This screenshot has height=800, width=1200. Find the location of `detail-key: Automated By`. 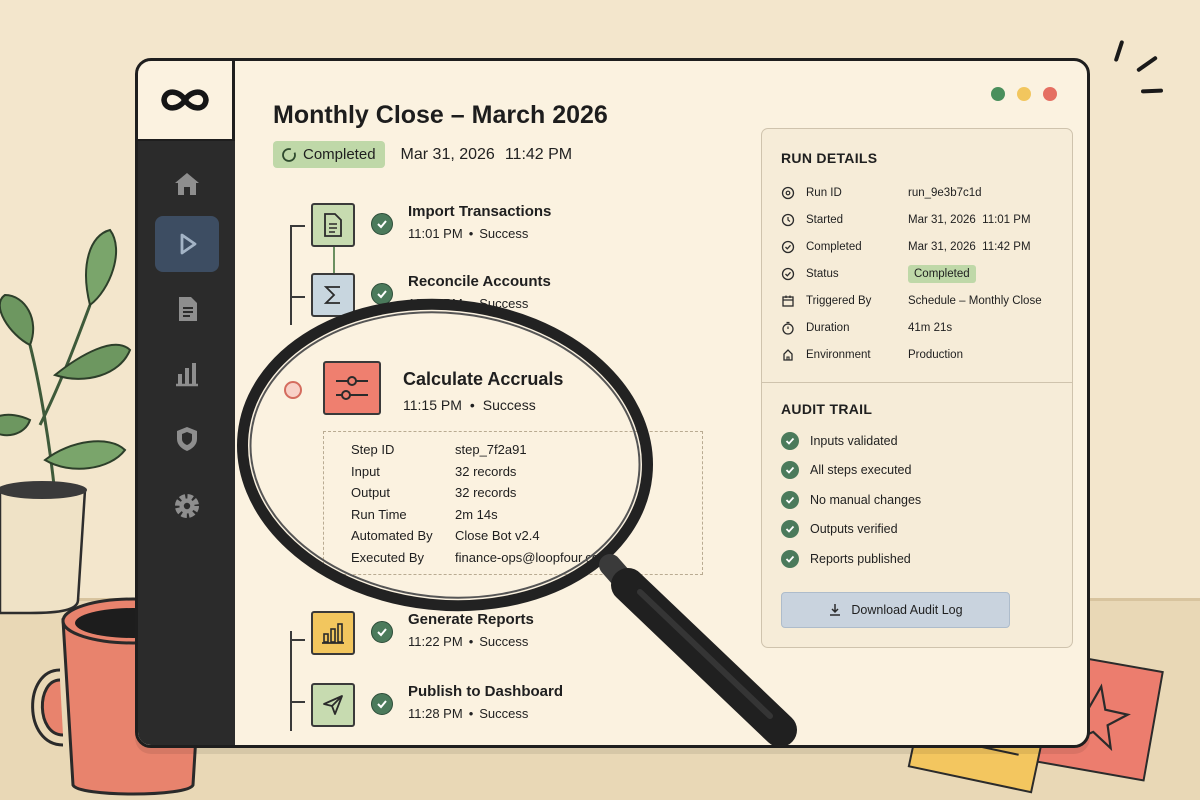

detail-key: Automated By is located at coordinates (392, 535).